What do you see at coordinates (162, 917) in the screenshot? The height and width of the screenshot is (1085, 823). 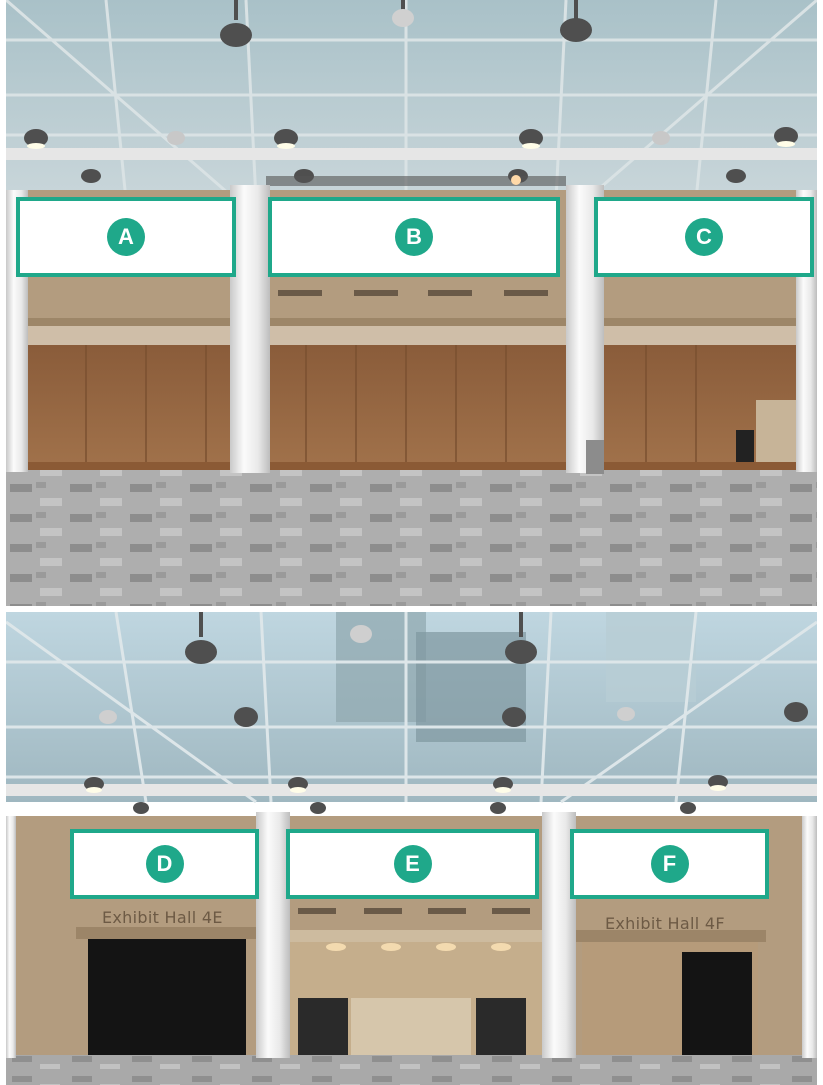 I see `hall-label-4e: Exhibit Hall 4E` at bounding box center [162, 917].